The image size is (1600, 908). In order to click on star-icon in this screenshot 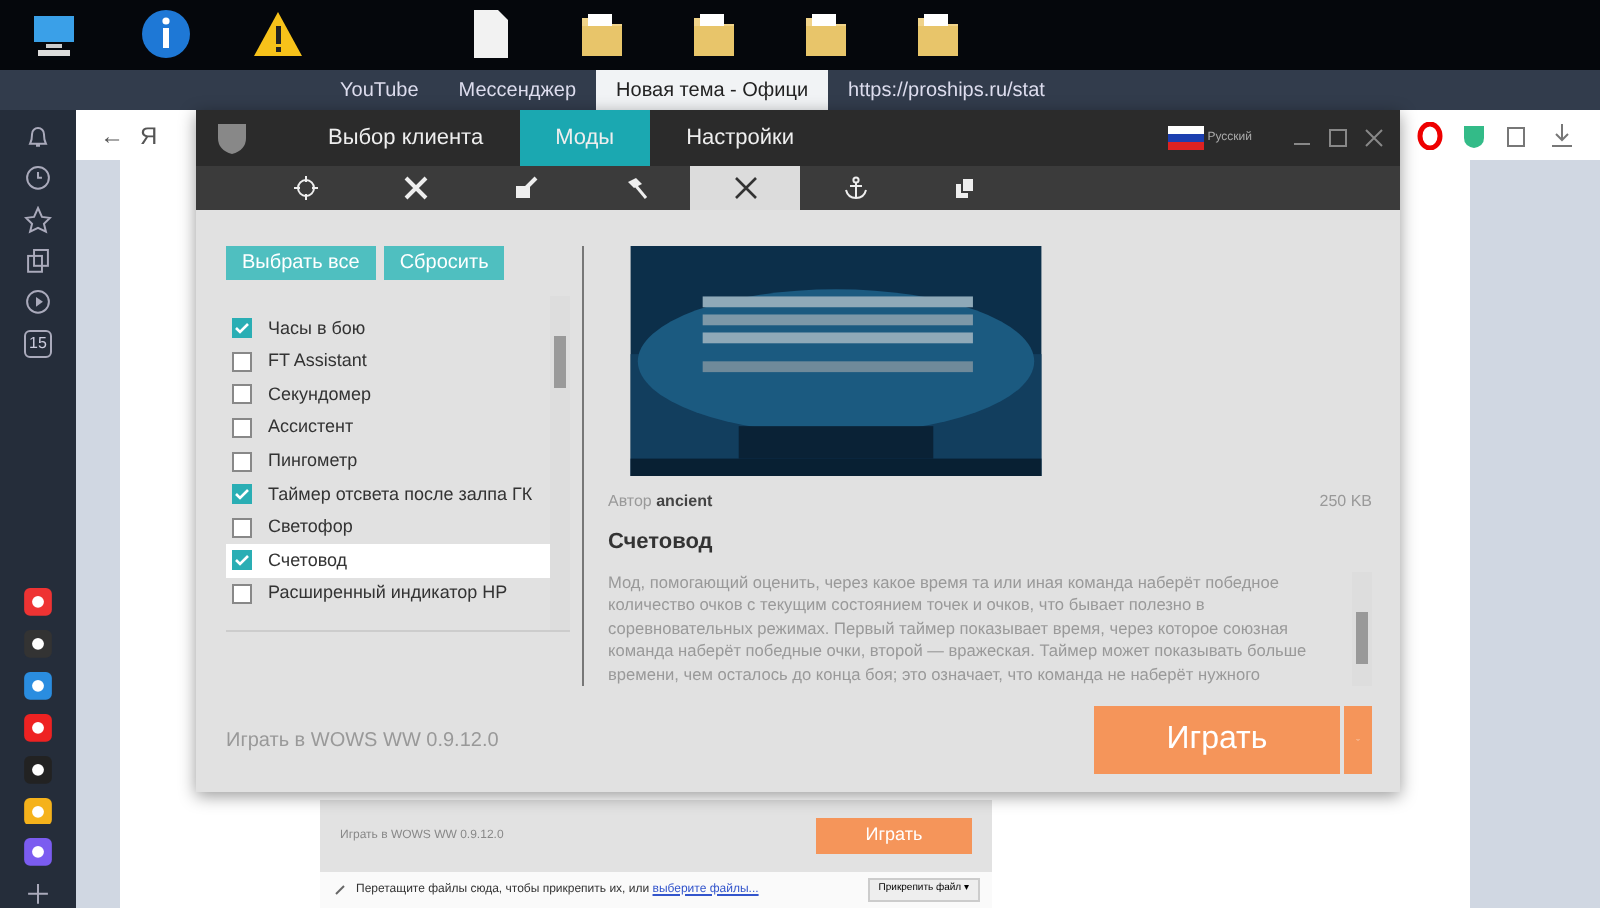, I will do `click(38, 219)`.